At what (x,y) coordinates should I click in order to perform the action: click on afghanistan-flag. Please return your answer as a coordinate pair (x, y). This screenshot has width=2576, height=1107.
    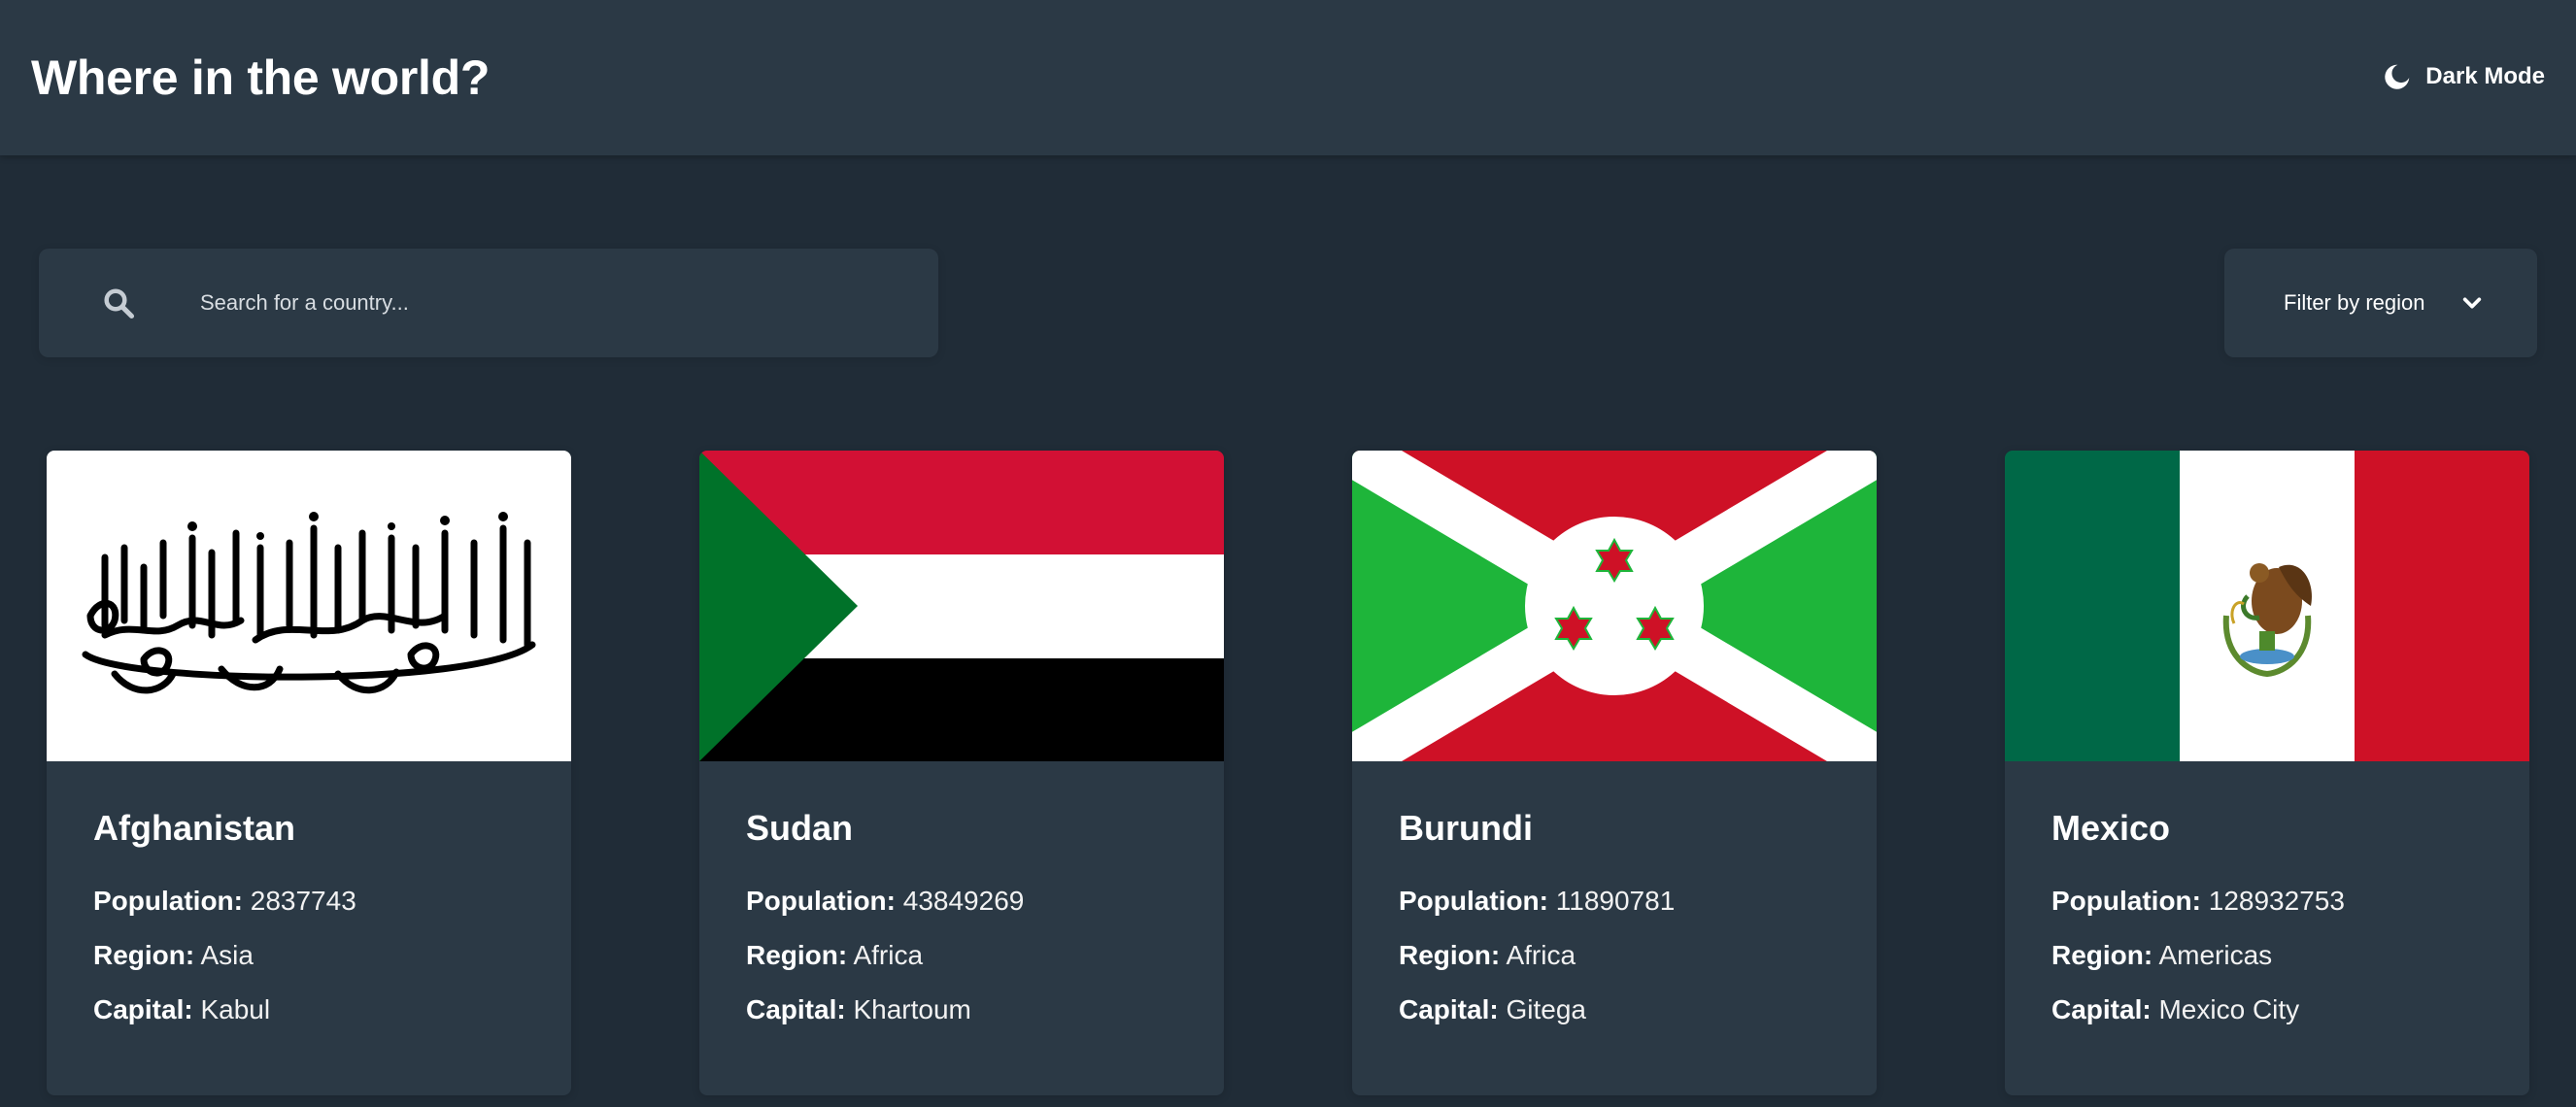
    Looking at the image, I should click on (309, 606).